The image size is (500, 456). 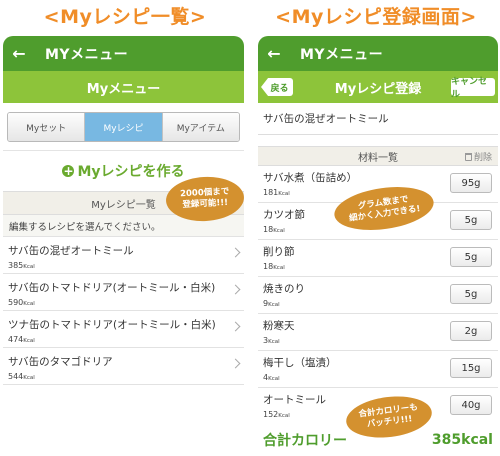 I want to click on materials-header: 材料一覧 削除, so click(x=378, y=156).